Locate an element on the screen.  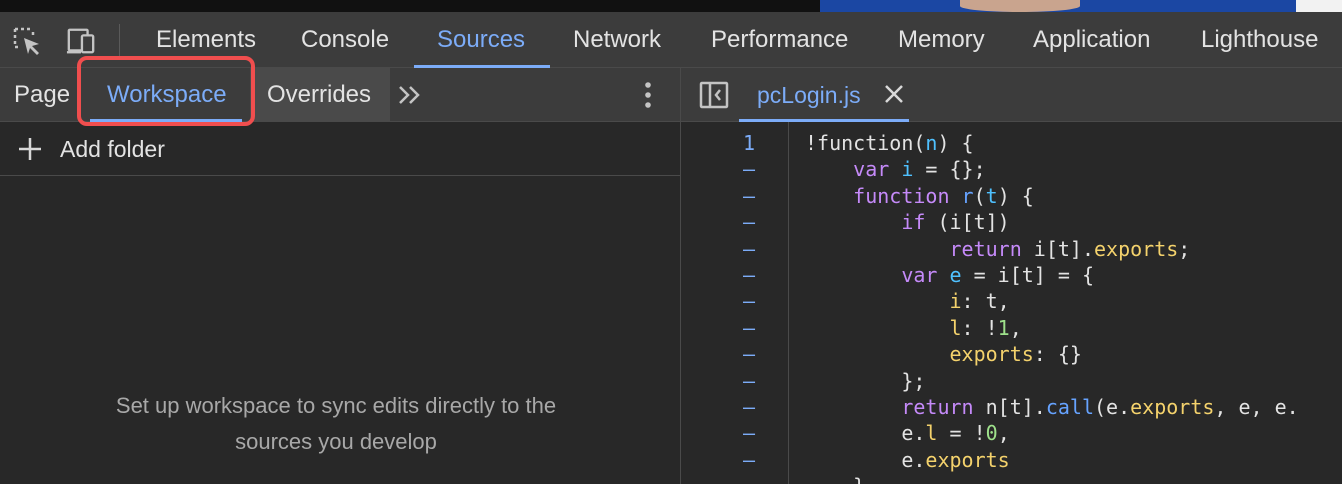
code-token: n is located at coordinates (931, 143).